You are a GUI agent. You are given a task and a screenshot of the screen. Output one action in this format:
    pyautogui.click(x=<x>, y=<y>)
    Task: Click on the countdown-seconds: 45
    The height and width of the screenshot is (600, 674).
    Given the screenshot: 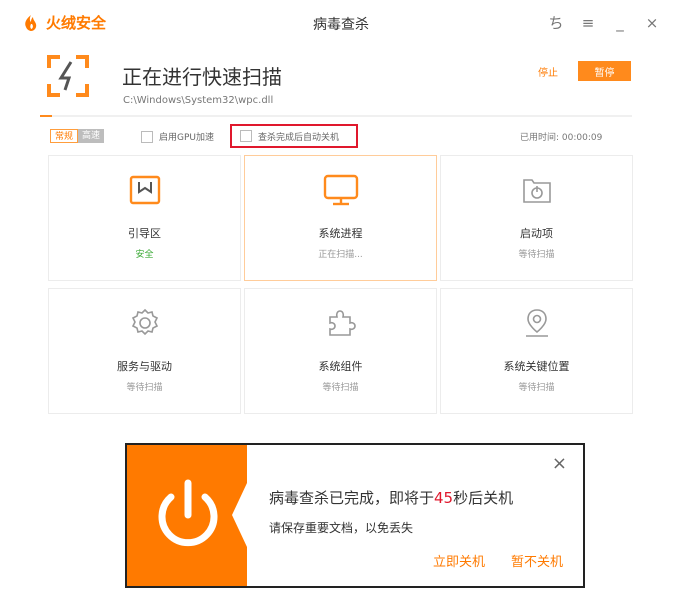 What is the action you would take?
    pyautogui.click(x=444, y=498)
    